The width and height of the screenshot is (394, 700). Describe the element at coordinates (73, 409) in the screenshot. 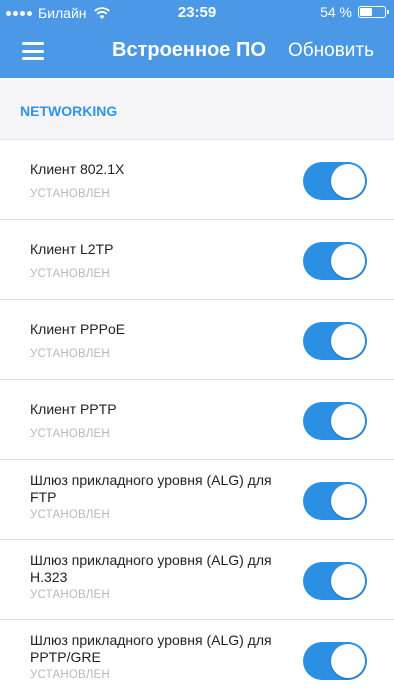

I see `item-name: Клиент PPTP` at that location.